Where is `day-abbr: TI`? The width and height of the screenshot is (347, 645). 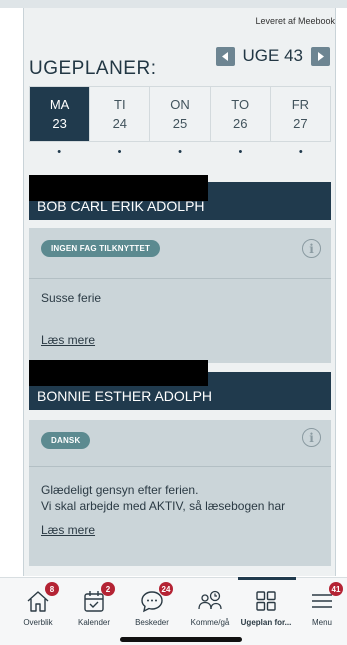 day-abbr: TI is located at coordinates (120, 104).